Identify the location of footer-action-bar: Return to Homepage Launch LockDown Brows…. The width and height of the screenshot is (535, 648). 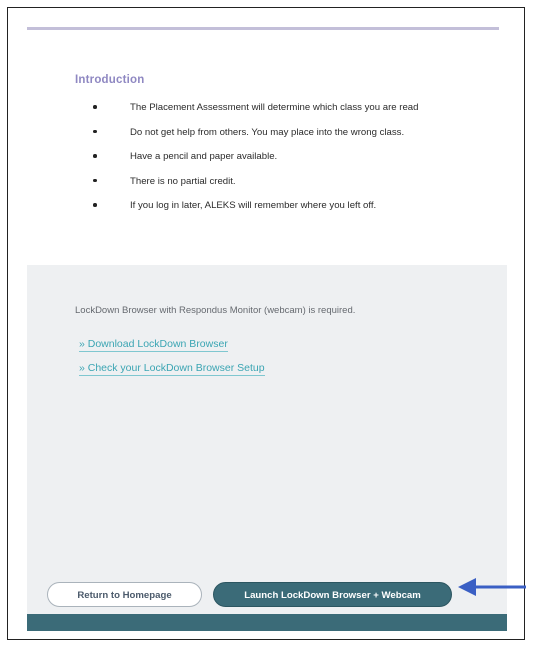
(267, 600).